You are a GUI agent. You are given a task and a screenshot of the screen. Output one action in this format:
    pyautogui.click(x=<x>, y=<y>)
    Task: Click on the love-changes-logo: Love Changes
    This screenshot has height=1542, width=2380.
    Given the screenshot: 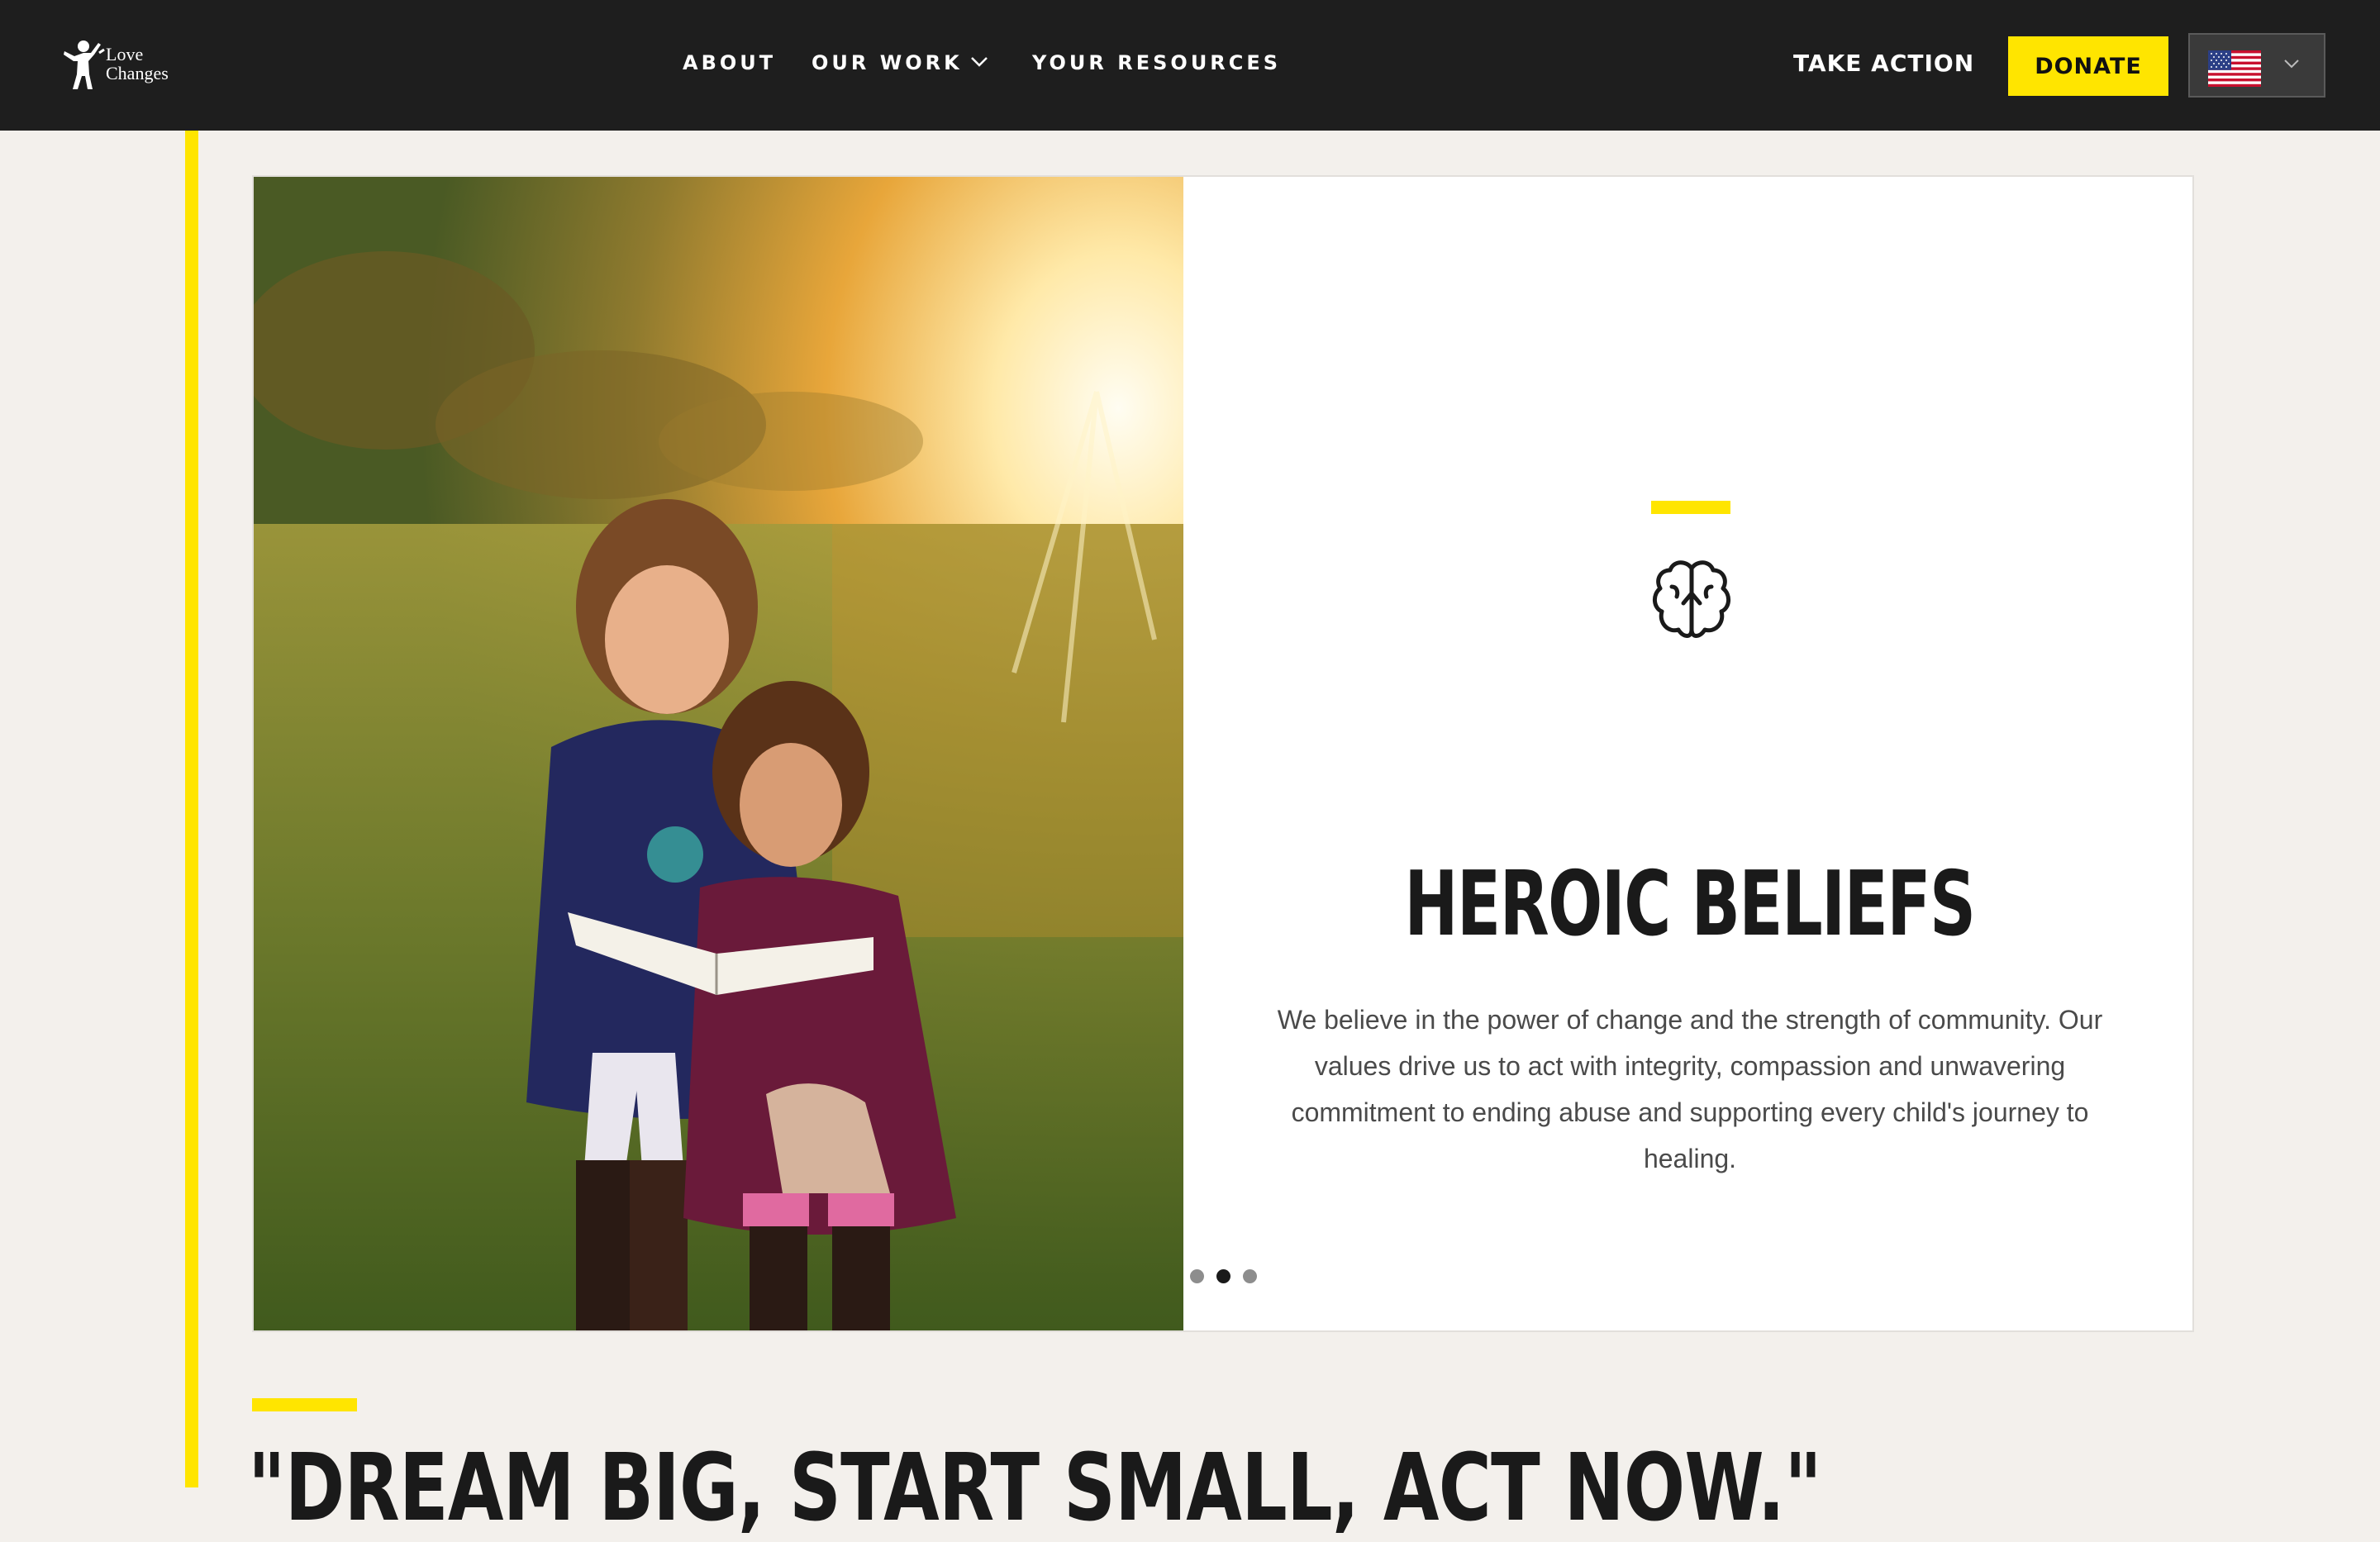 What is the action you would take?
    pyautogui.click(x=123, y=64)
    